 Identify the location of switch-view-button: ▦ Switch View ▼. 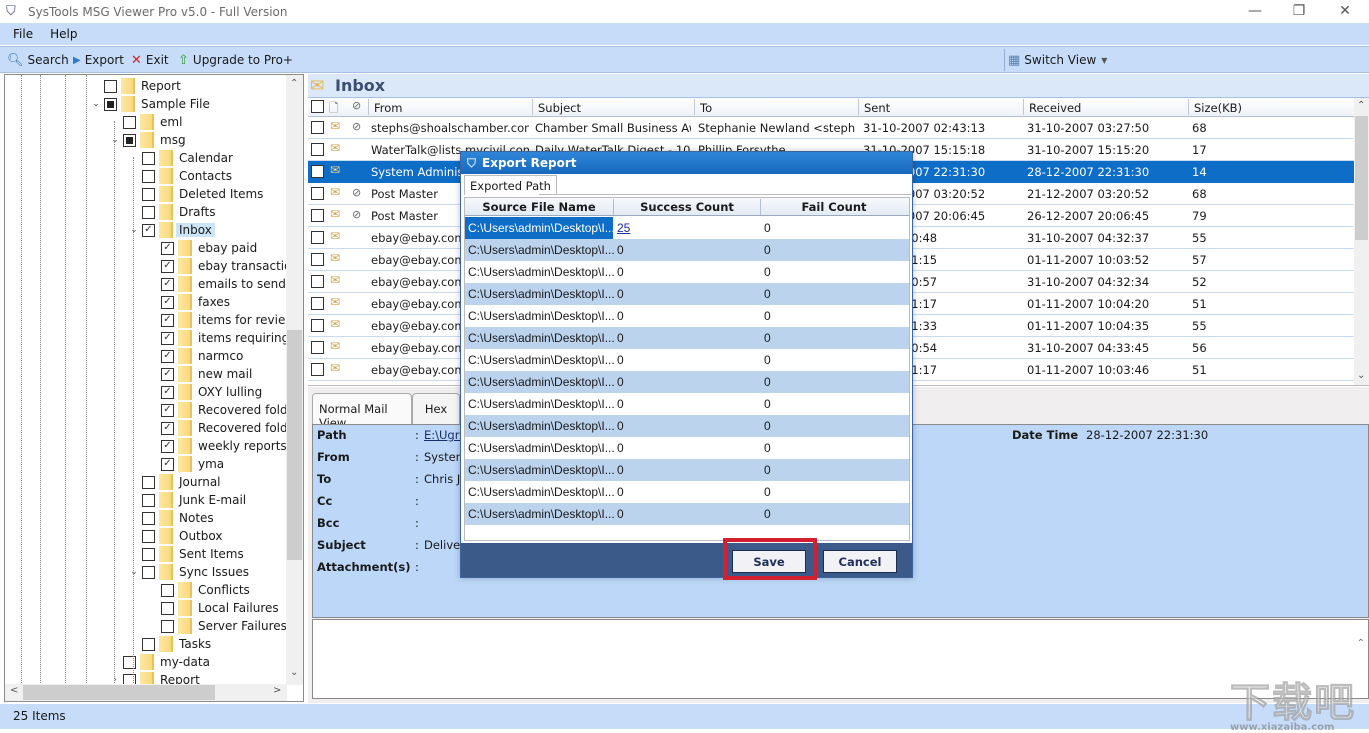
(1057, 60).